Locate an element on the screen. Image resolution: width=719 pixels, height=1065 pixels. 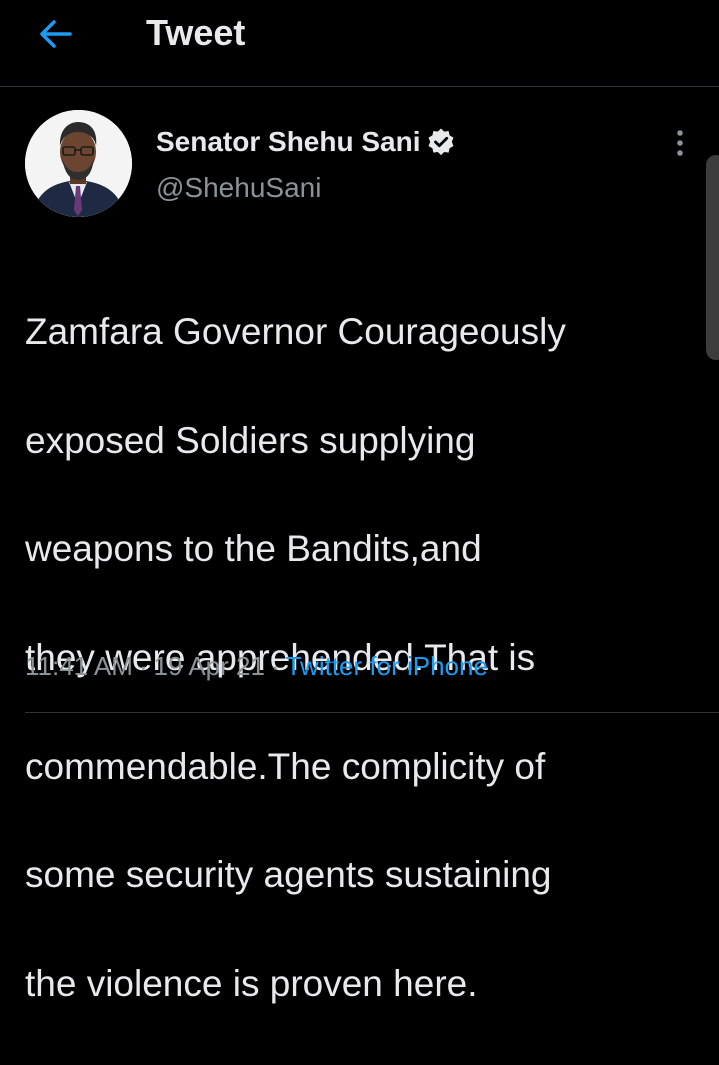
verified-badge-icon is located at coordinates (441, 142).